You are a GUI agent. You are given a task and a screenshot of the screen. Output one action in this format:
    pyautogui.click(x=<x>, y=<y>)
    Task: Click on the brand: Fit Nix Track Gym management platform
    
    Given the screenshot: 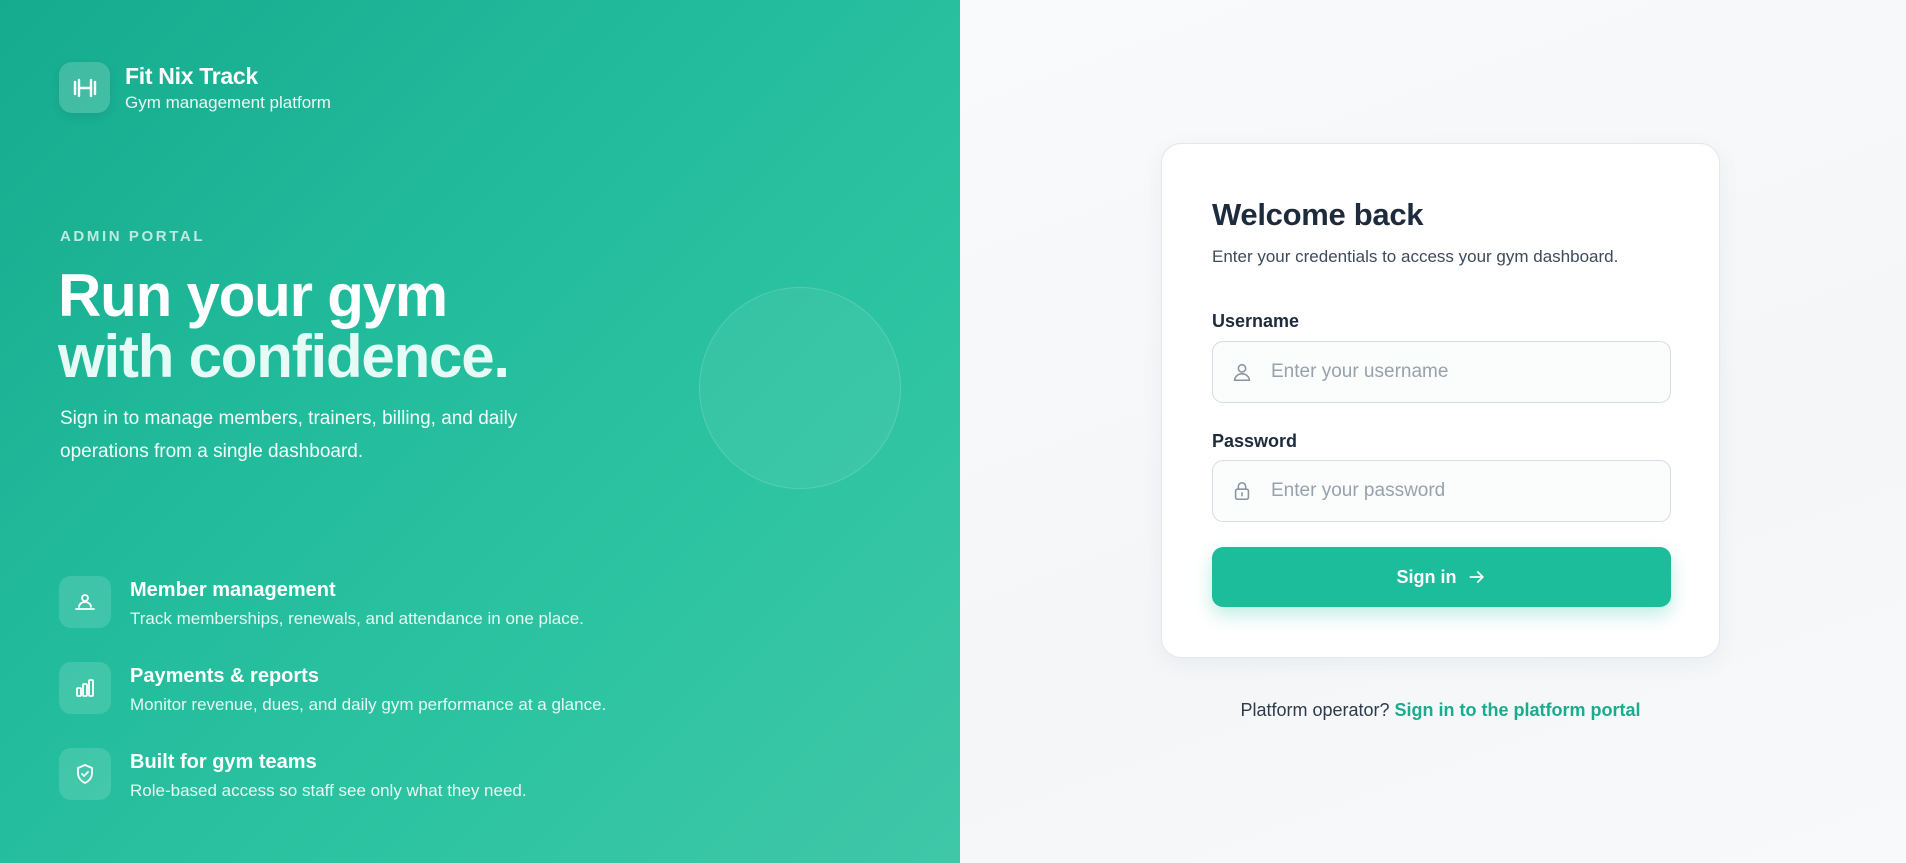 What is the action you would take?
    pyautogui.click(x=195, y=87)
    